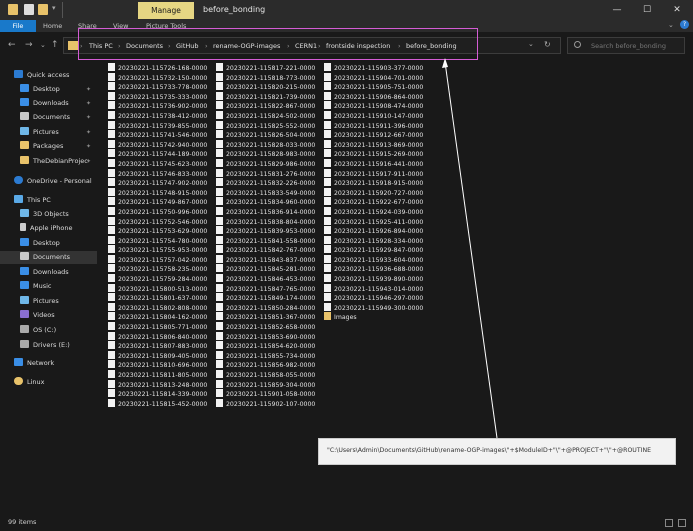 The image size is (693, 531). Describe the element at coordinates (682, 523) in the screenshot. I see `large-icons-view-icon` at that location.